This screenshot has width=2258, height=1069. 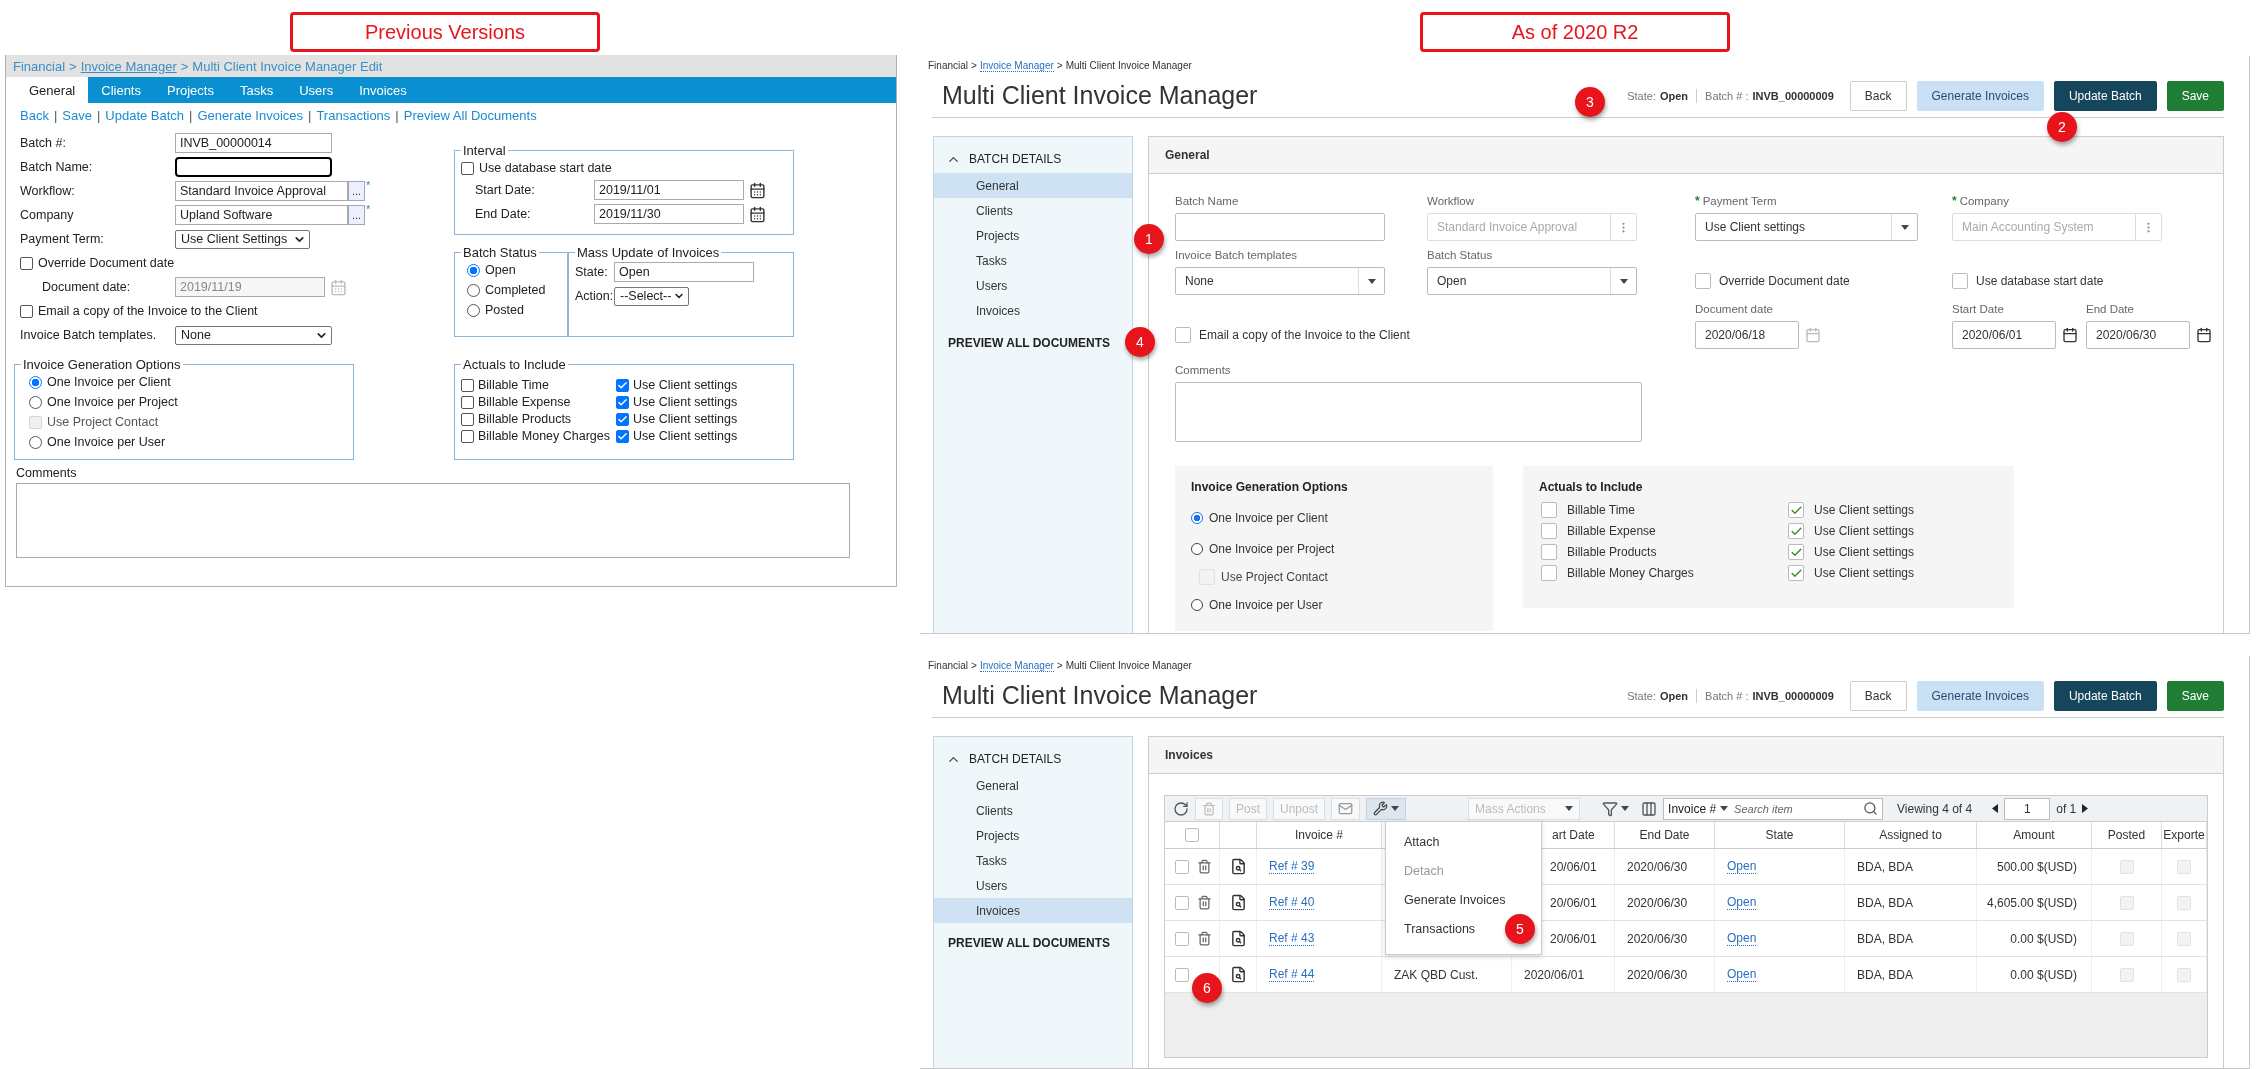 I want to click on column-header: End Date, so click(x=1664, y=835).